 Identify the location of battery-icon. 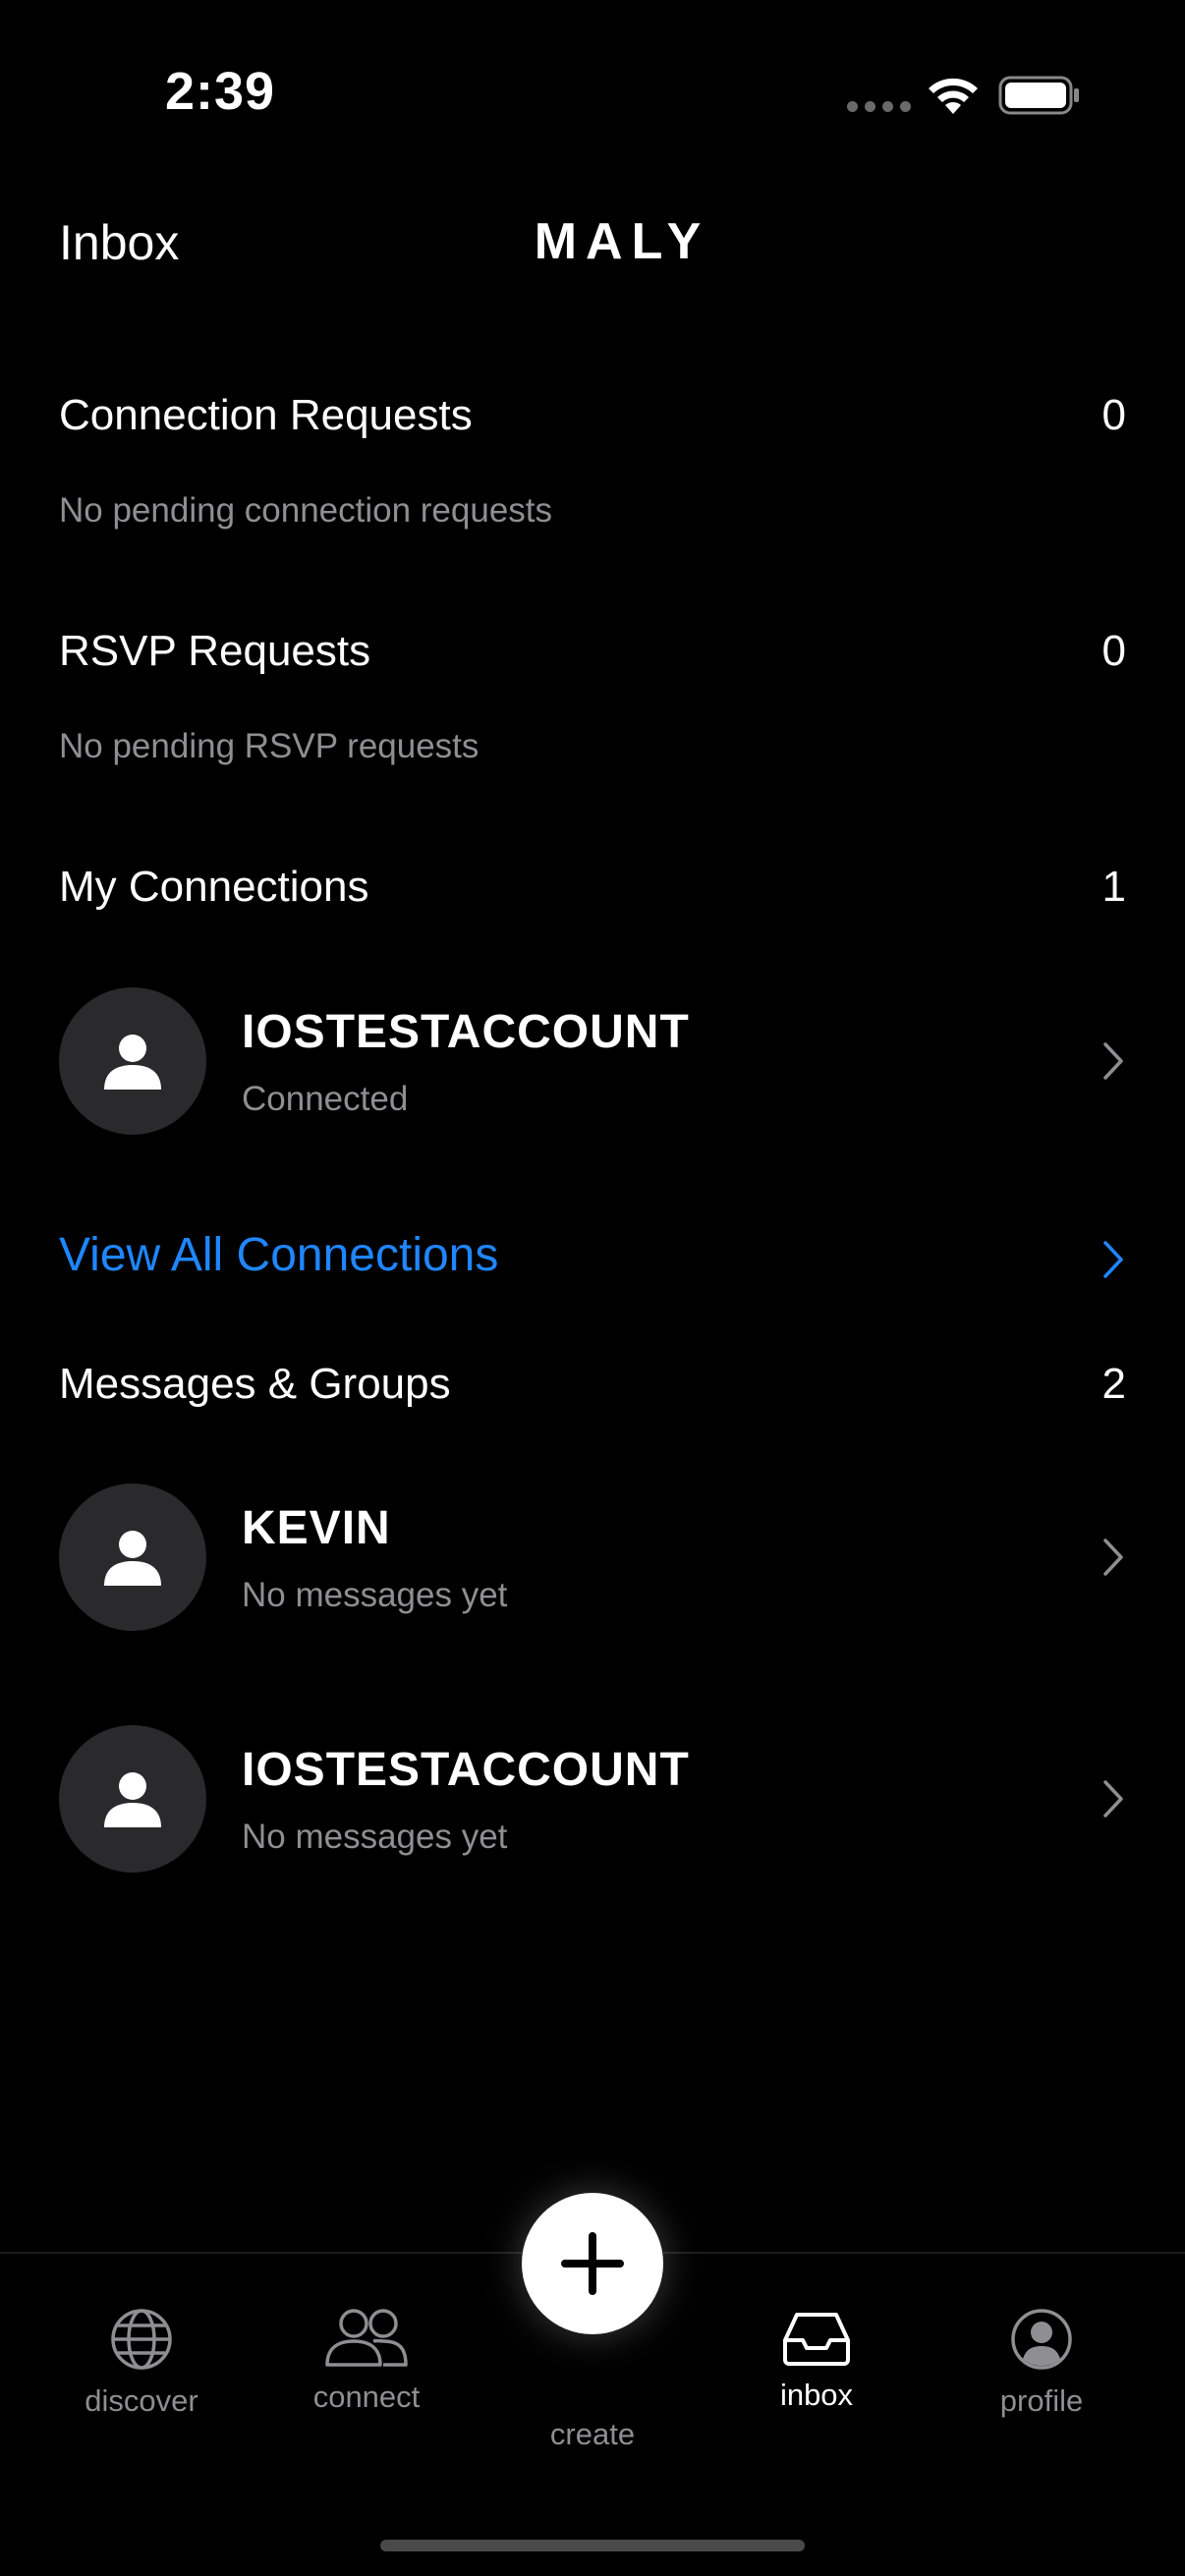
(1038, 95).